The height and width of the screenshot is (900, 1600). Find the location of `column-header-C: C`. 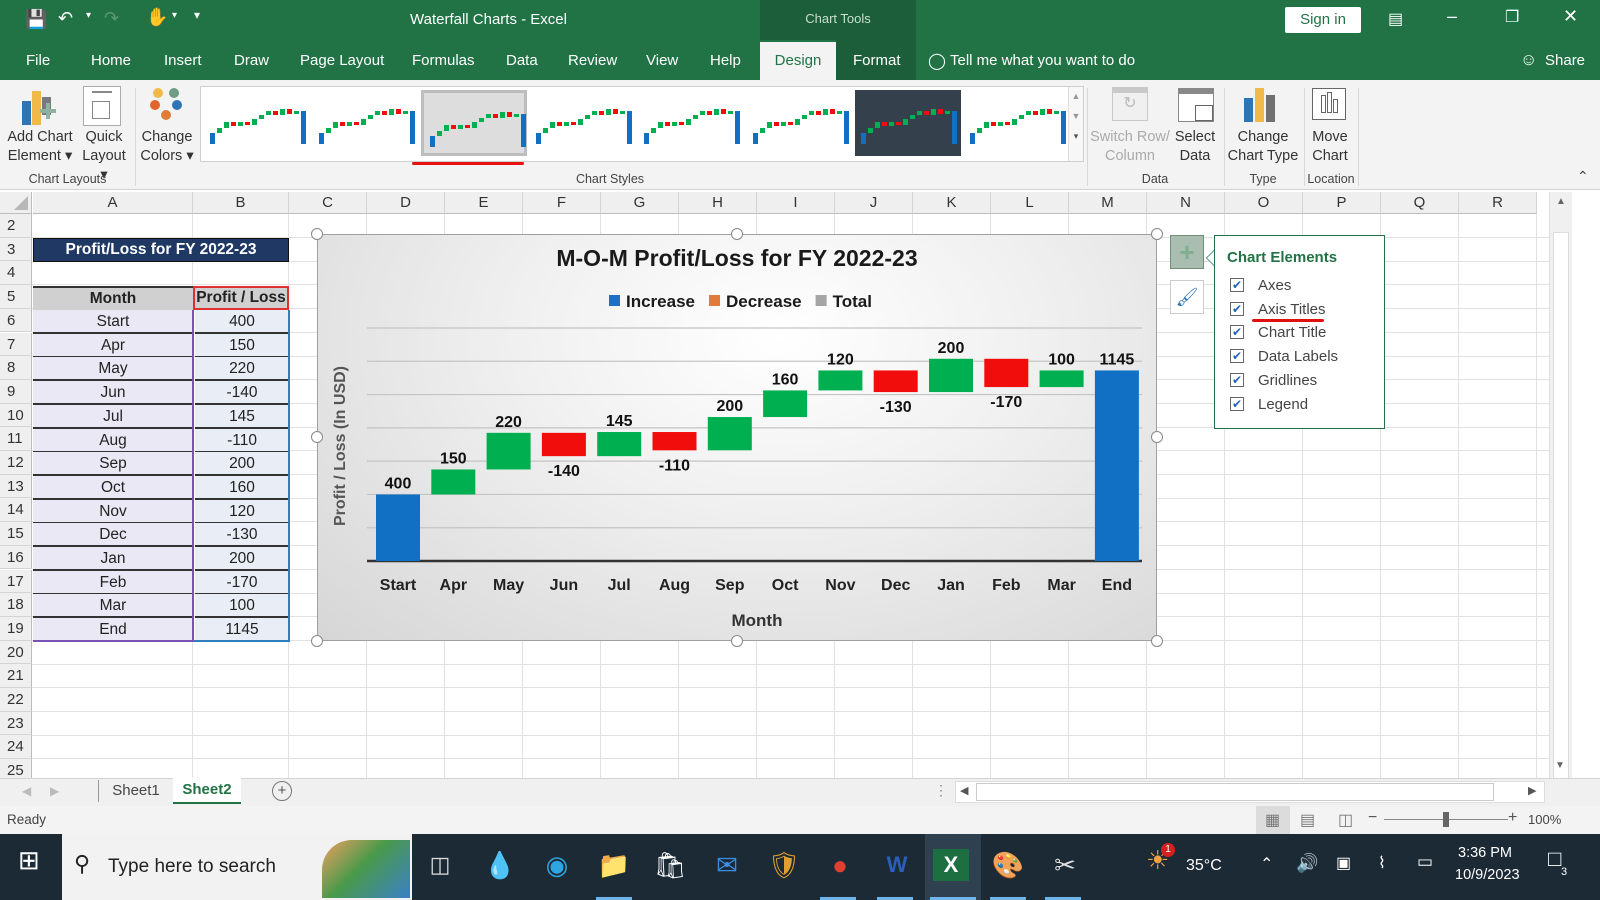

column-header-C: C is located at coordinates (328, 203).